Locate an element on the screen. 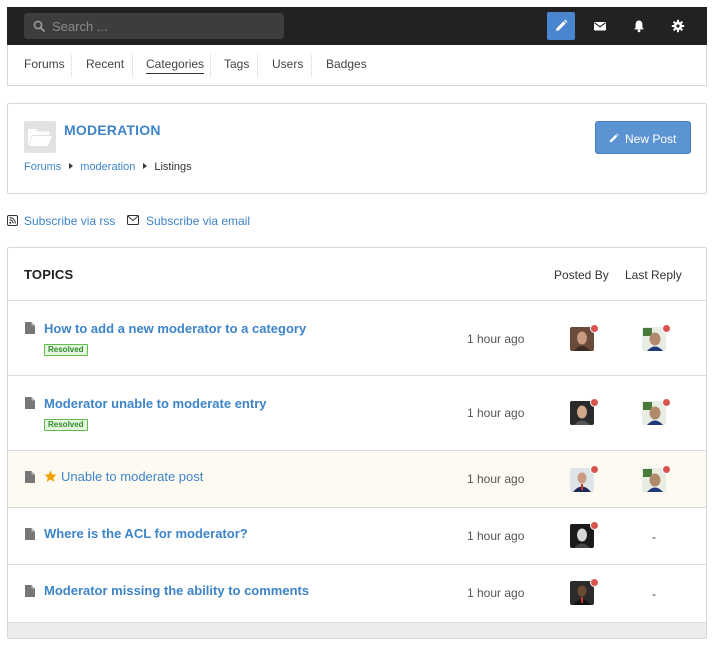 The height and width of the screenshot is (645, 713). nav-forums: Forums is located at coordinates (44, 65).